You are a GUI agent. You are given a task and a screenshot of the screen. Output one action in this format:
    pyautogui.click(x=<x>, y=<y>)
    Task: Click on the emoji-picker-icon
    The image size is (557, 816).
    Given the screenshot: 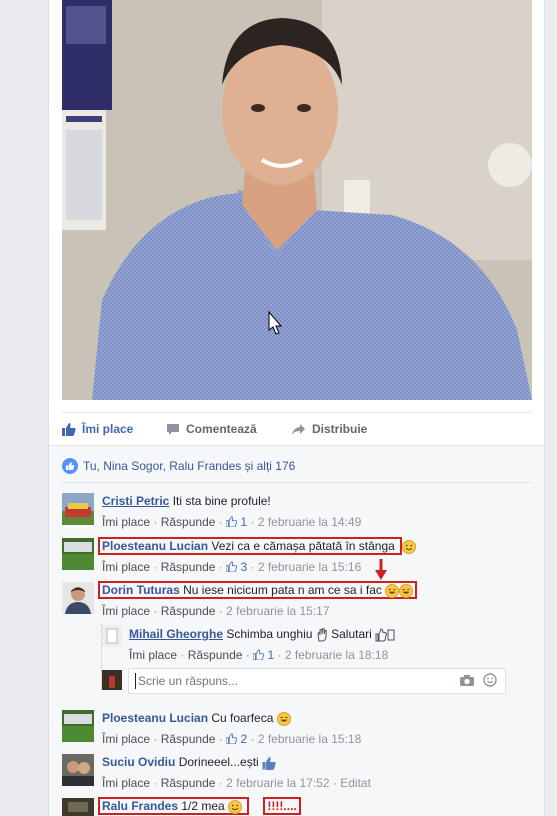 What is the action you would take?
    pyautogui.click(x=490, y=680)
    